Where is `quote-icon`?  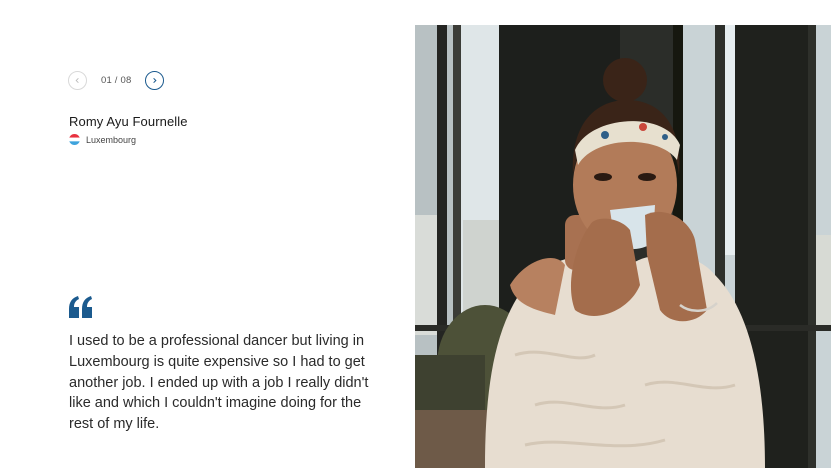 quote-icon is located at coordinates (80, 307).